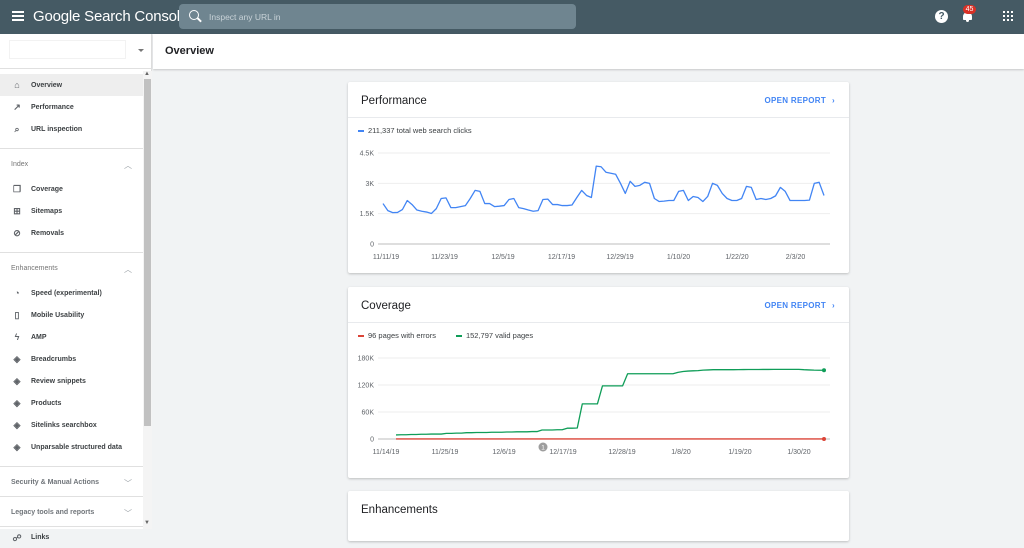  I want to click on property-selector, so click(76, 51).